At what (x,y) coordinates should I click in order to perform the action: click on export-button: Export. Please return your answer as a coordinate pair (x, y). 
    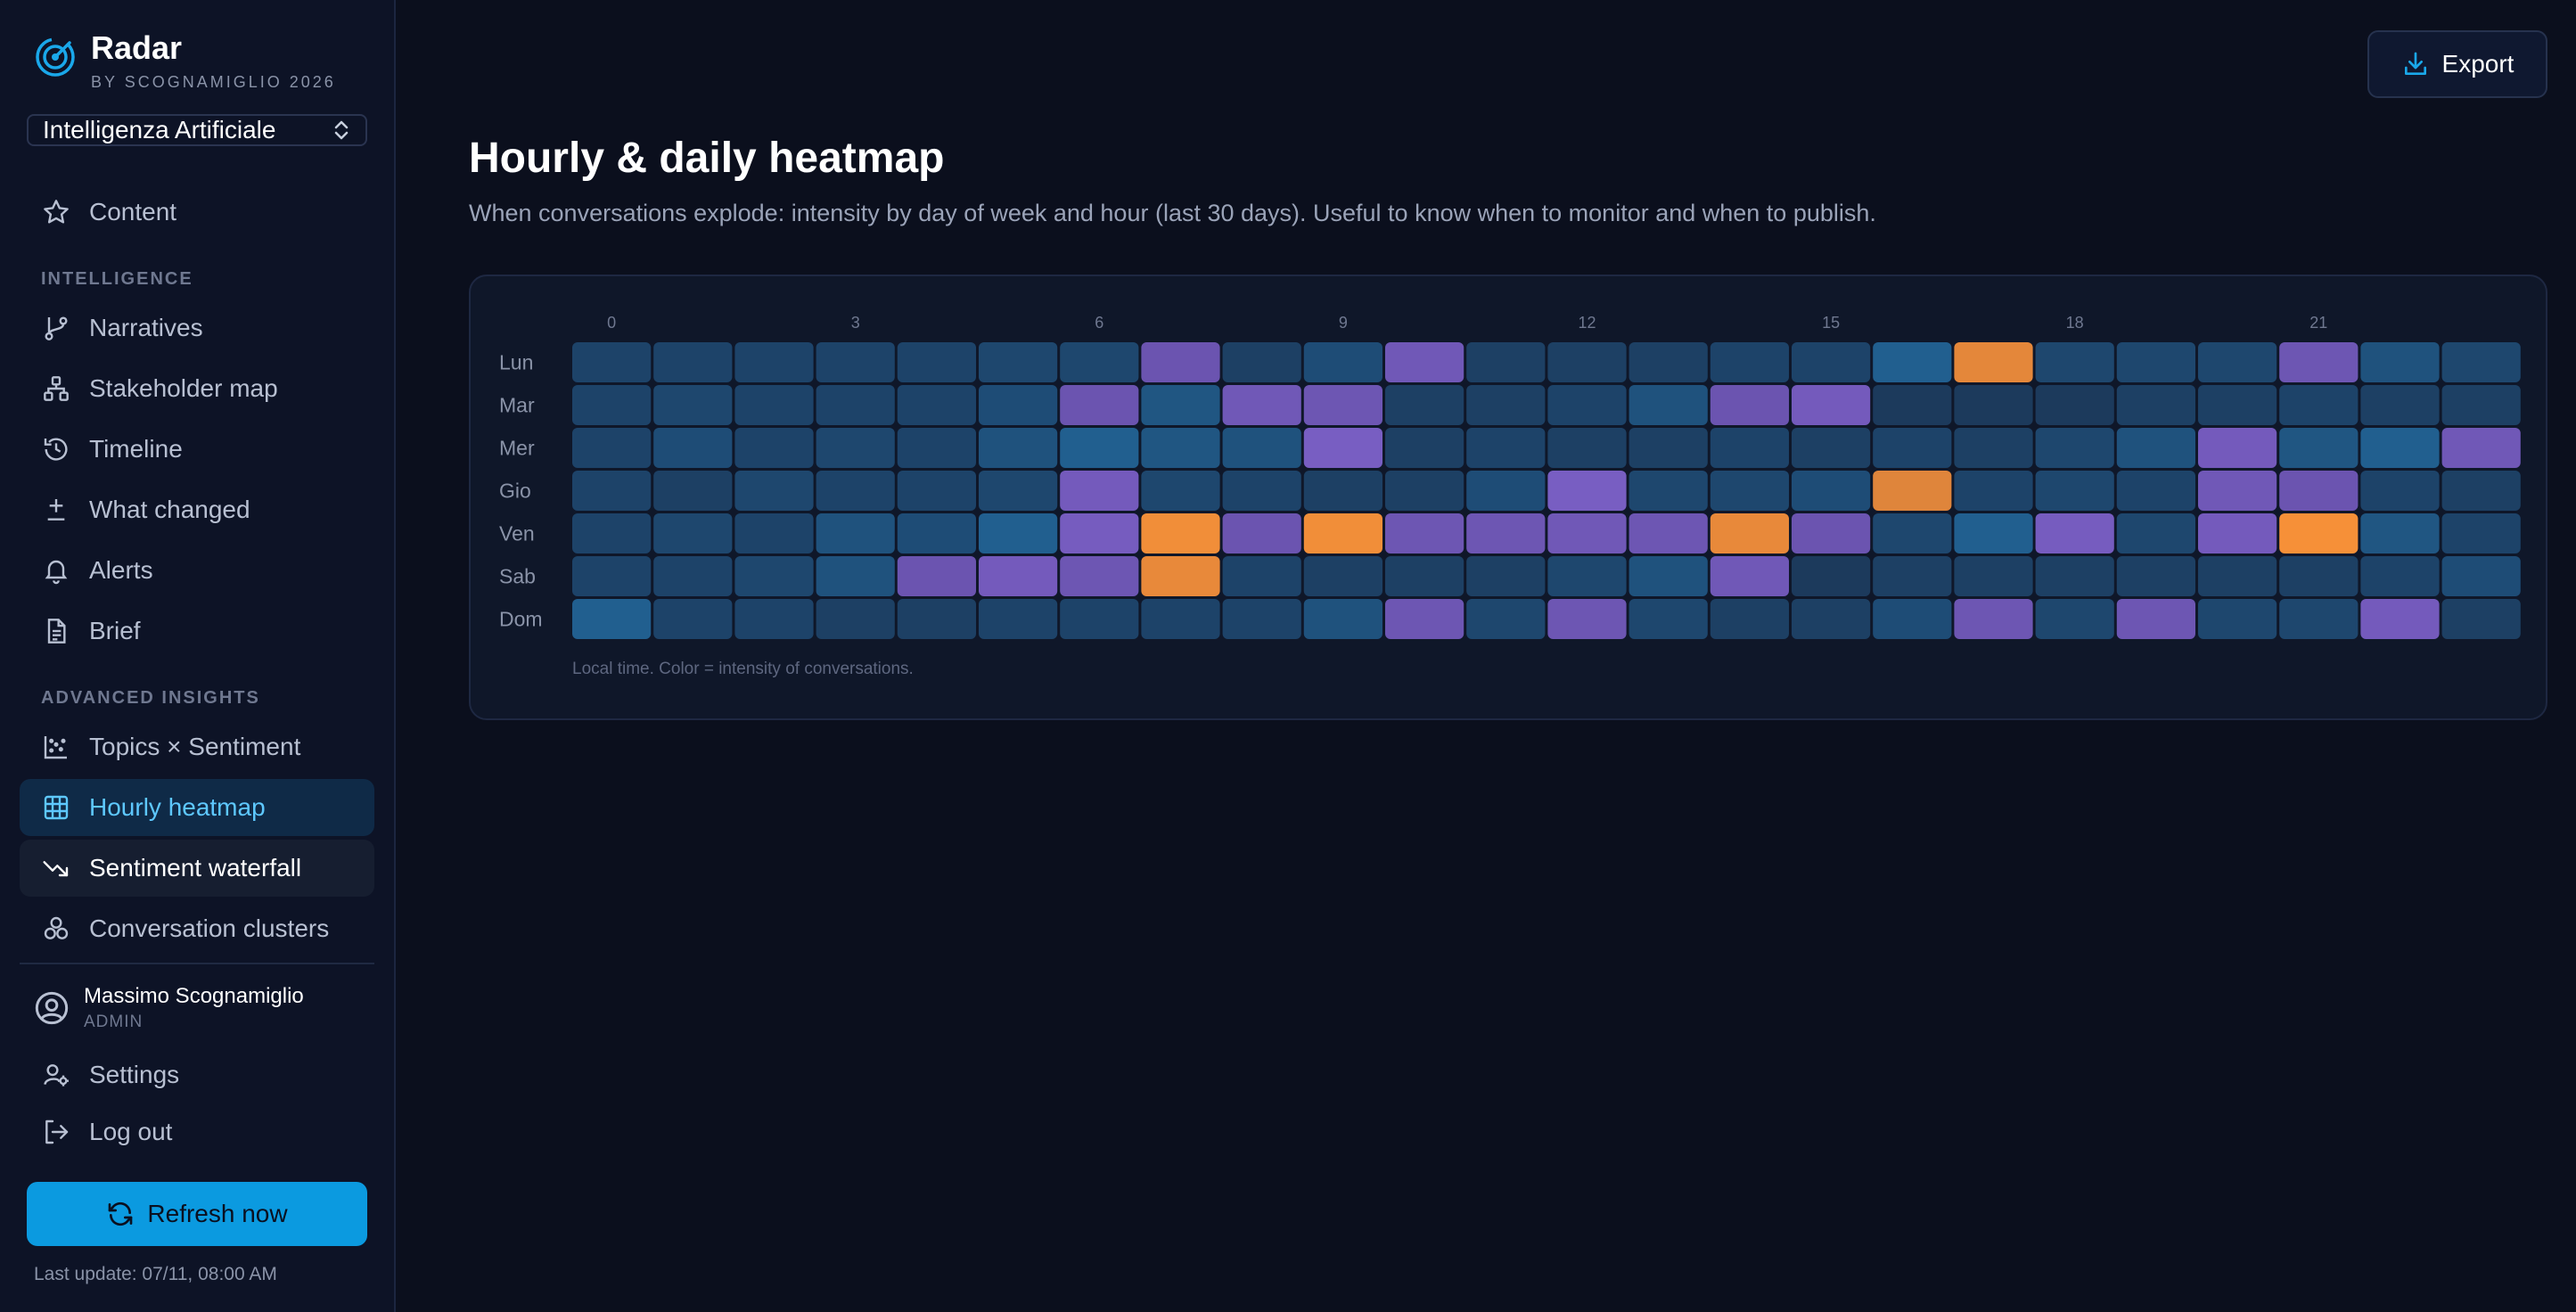
    Looking at the image, I should click on (2457, 64).